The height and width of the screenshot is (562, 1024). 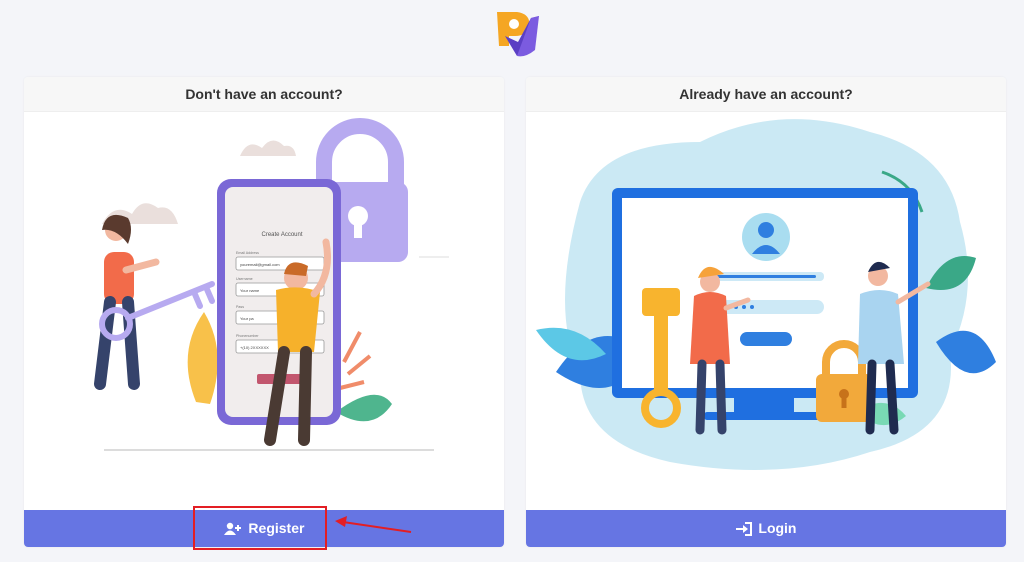 I want to click on phone-form-heading: Create Account, so click(x=281, y=235).